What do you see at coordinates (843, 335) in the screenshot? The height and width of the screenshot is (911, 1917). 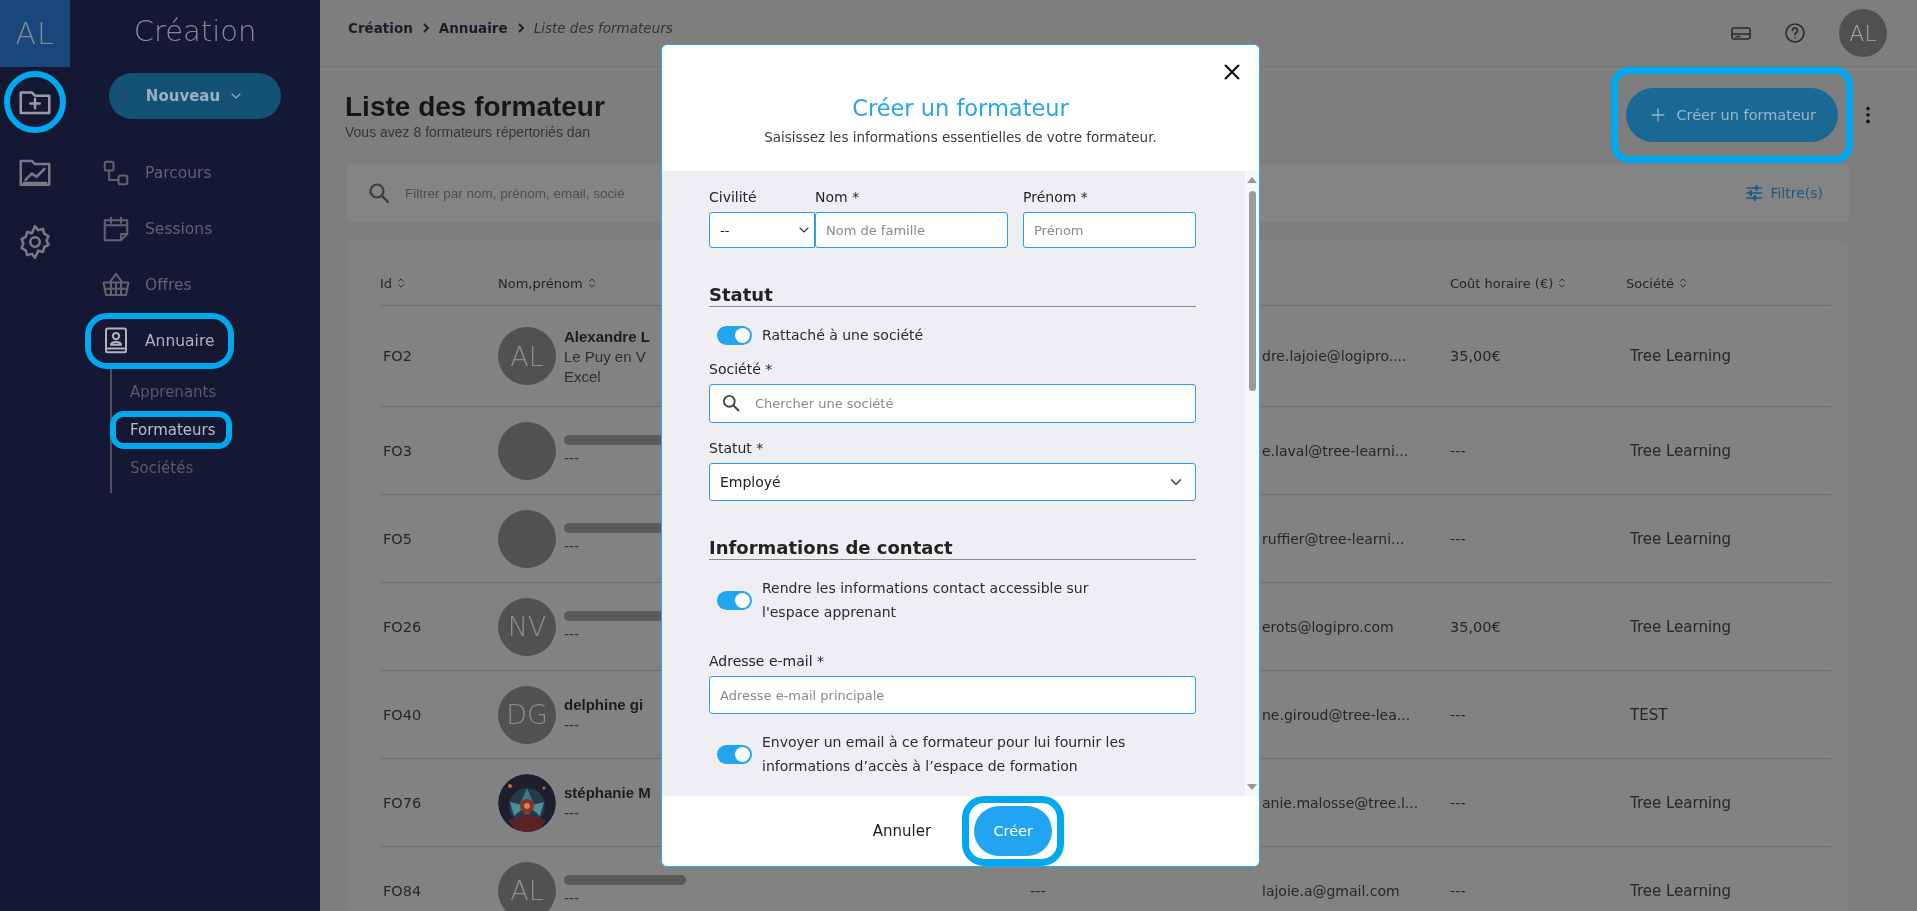 I see `toggle-label: Rattaché à une société` at bounding box center [843, 335].